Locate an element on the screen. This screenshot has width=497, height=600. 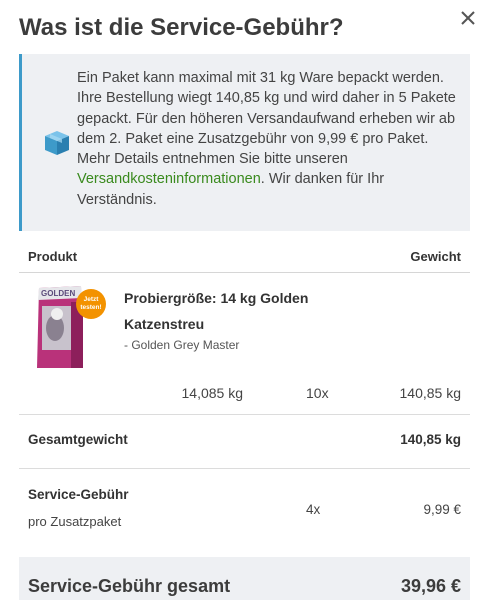
service-fee-quantity: 4x is located at coordinates (313, 509).